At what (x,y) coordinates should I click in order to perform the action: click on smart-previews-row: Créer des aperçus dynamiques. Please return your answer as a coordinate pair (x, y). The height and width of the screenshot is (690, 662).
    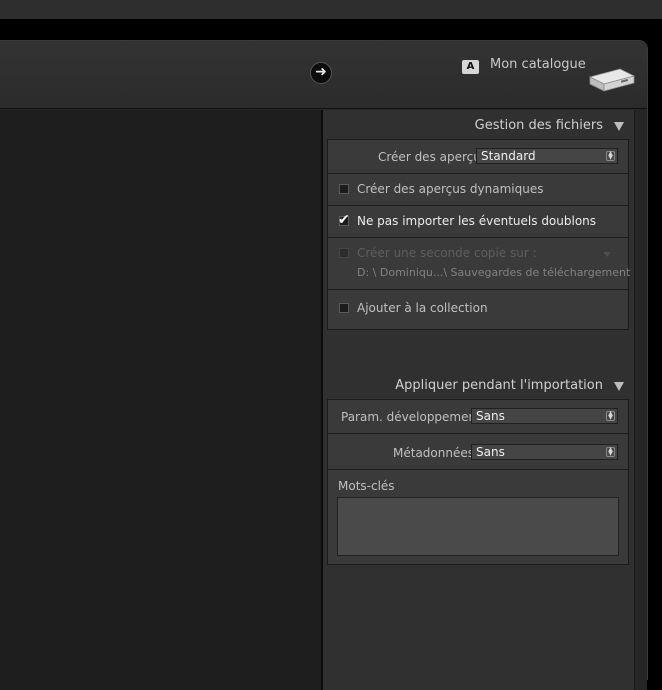
    Looking at the image, I should click on (478, 190).